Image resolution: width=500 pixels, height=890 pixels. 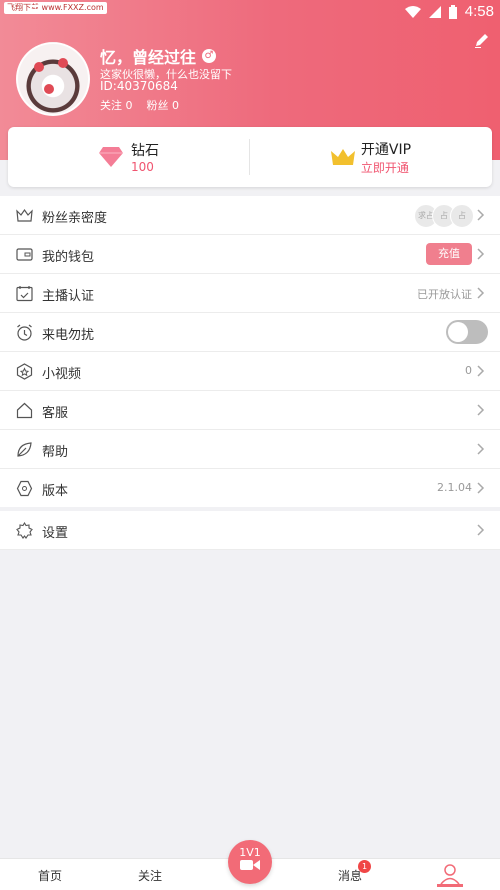 What do you see at coordinates (444, 216) in the screenshot?
I see `fan-avatars: 求占 占 占` at bounding box center [444, 216].